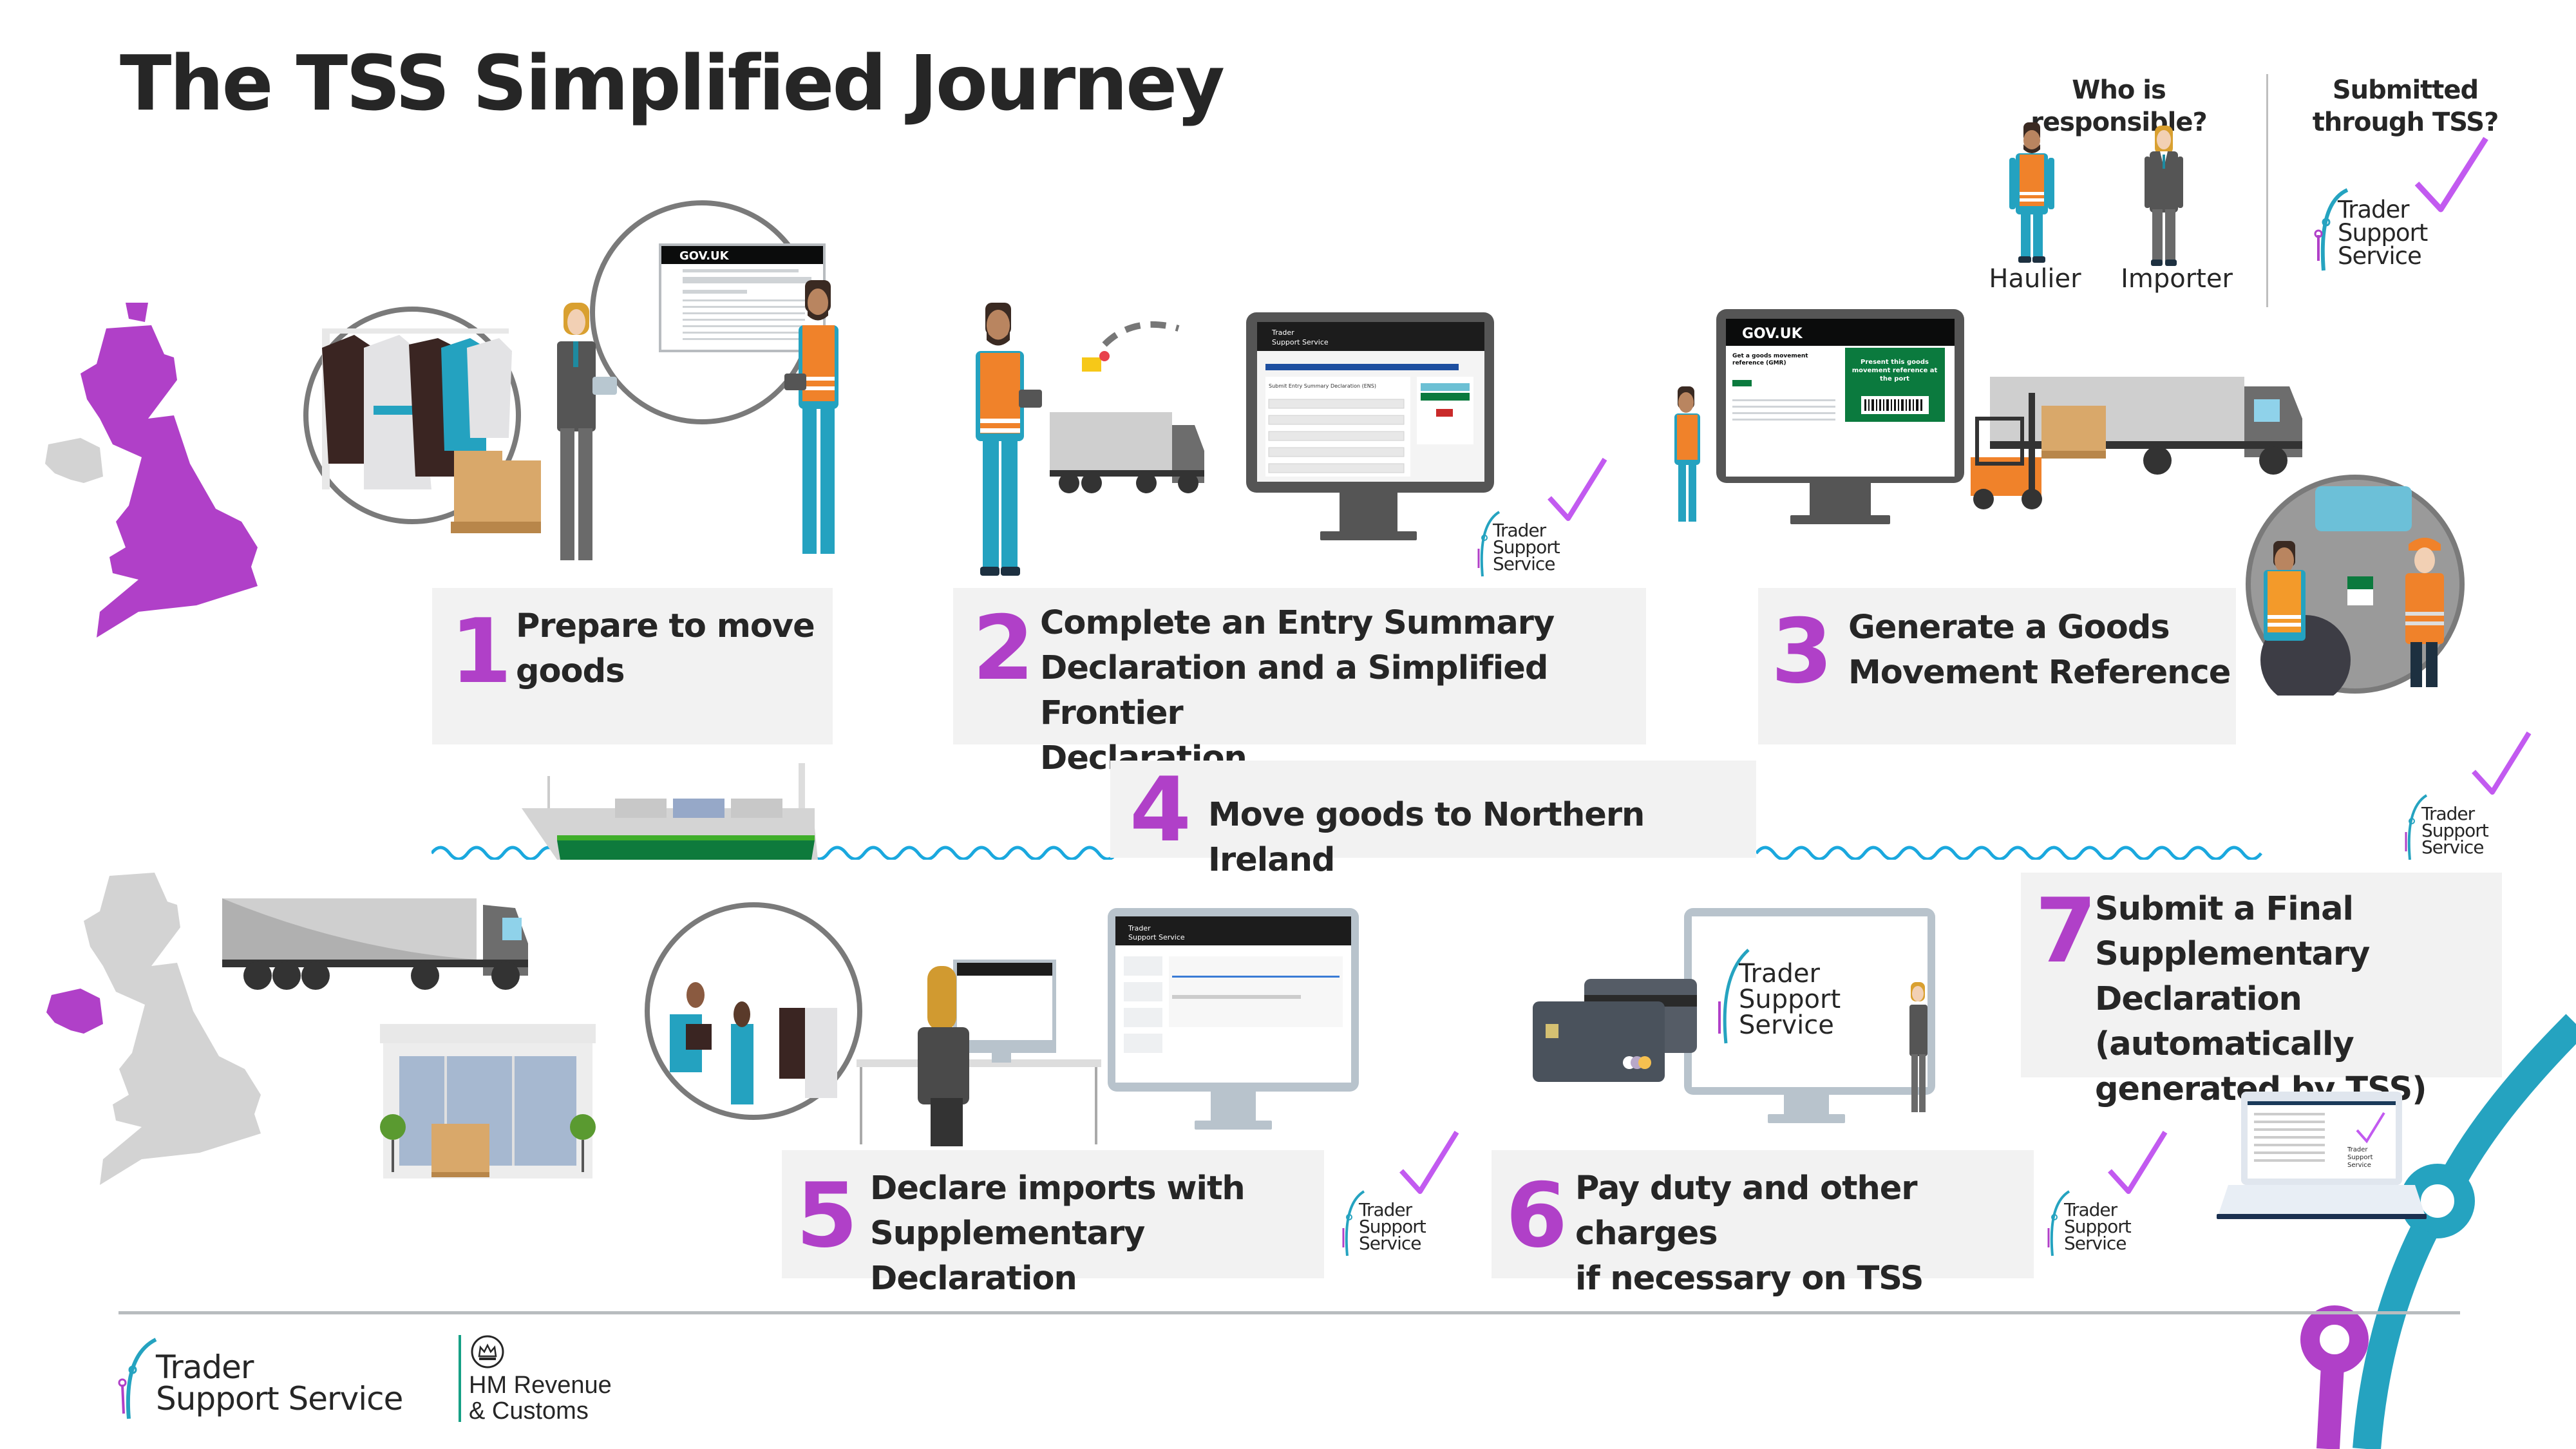  Describe the element at coordinates (2383, 233) in the screenshot. I see `tss-logo-line2: Support` at that location.